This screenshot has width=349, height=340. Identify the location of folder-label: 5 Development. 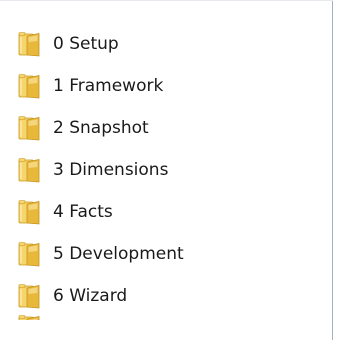
(118, 254).